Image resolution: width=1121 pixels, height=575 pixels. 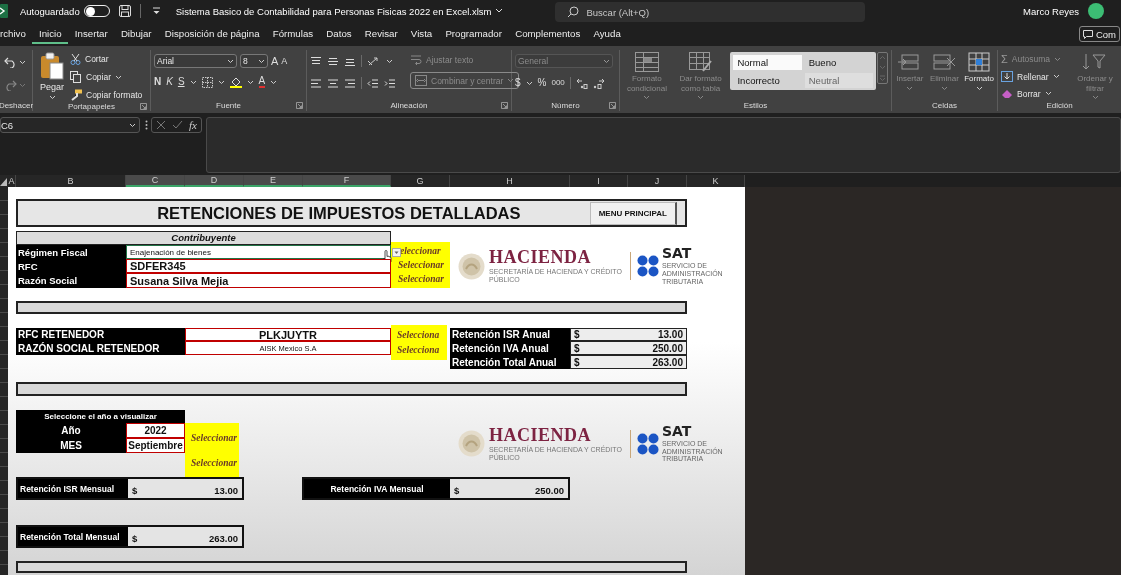 What do you see at coordinates (350, 83) in the screenshot?
I see `align-right-icon` at bounding box center [350, 83].